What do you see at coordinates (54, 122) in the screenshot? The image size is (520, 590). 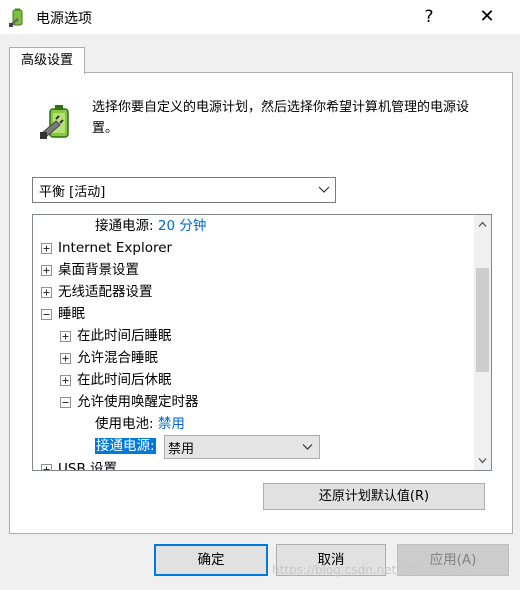 I see `battery-plug-icon` at bounding box center [54, 122].